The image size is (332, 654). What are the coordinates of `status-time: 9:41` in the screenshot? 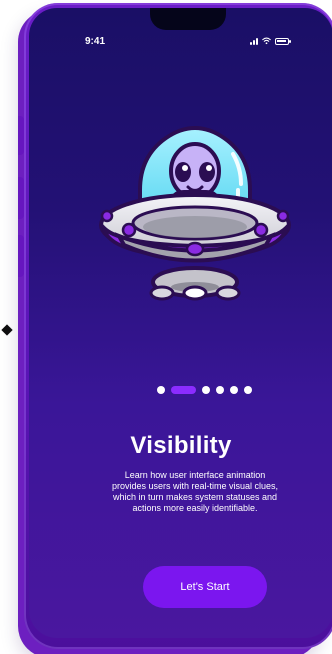 It's located at (95, 41).